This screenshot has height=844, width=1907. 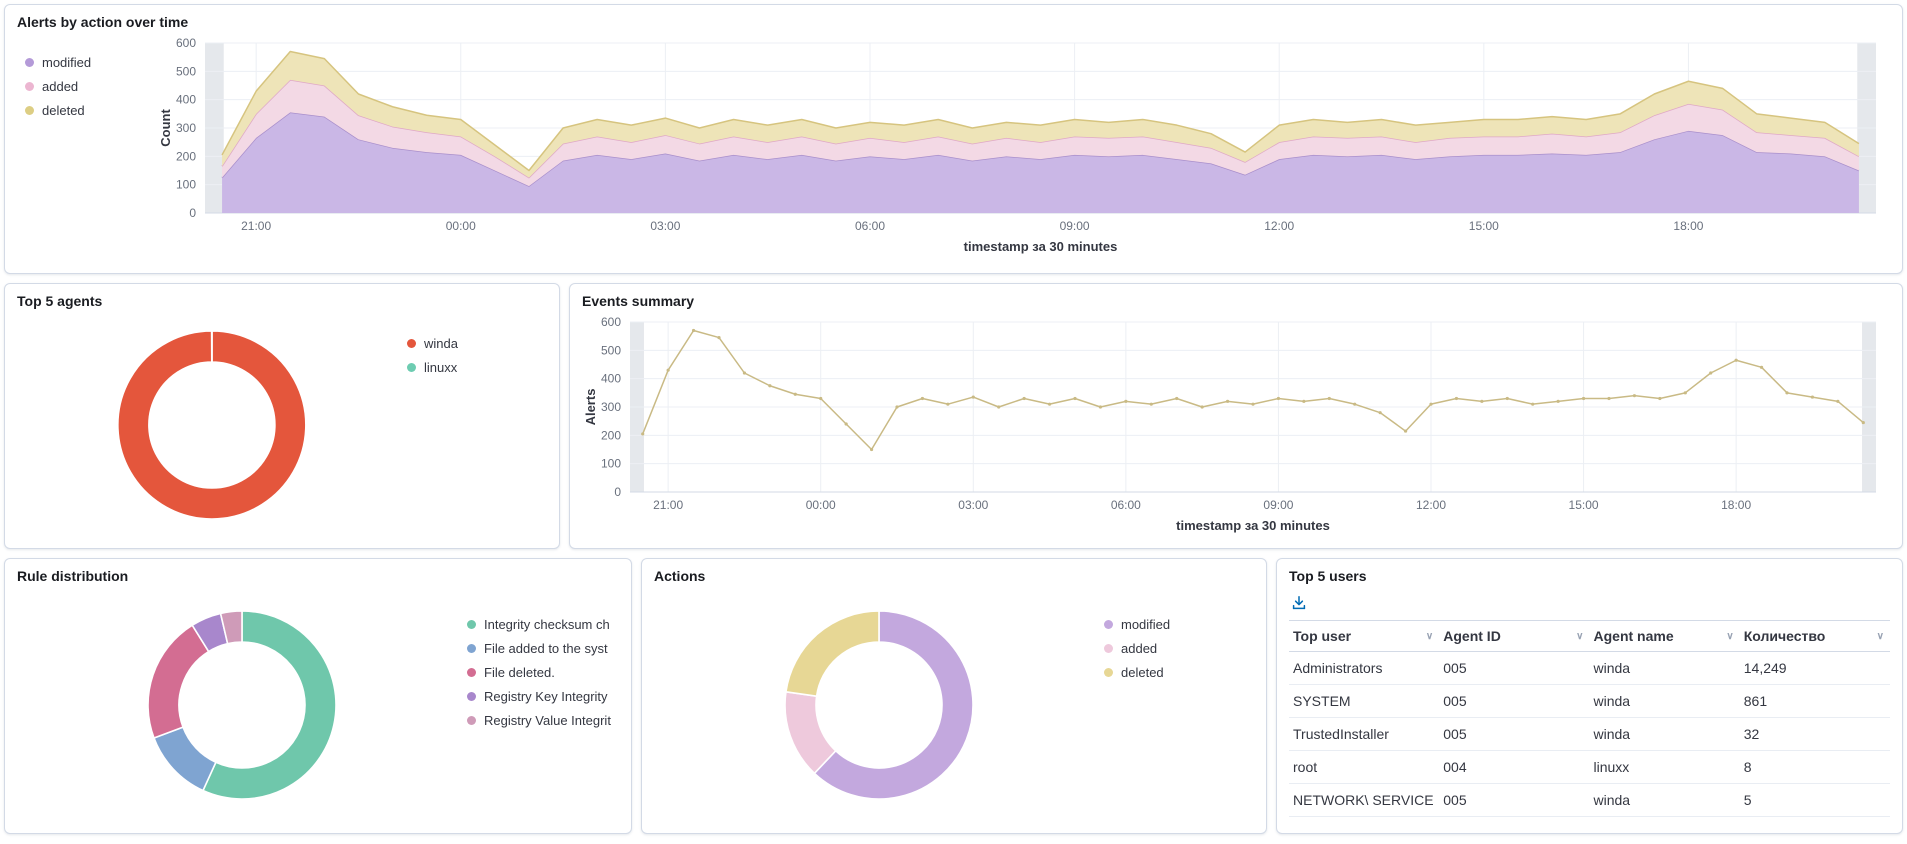 I want to click on panel-title-alerts-by-action: Alerts by action over time, so click(x=103, y=22).